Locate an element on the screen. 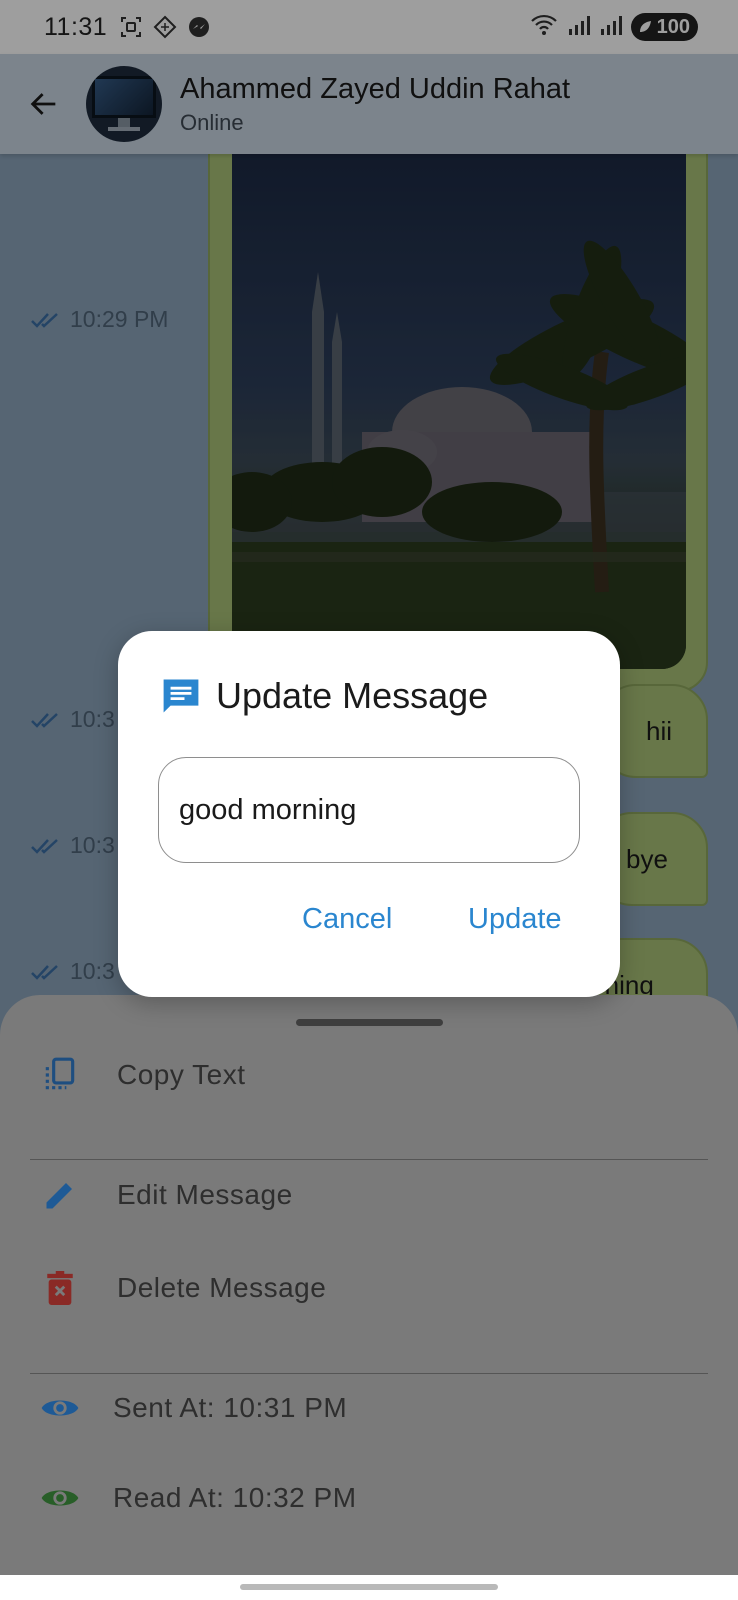 This screenshot has height=1600, width=738. dialog-title: Update Message is located at coordinates (352, 695).